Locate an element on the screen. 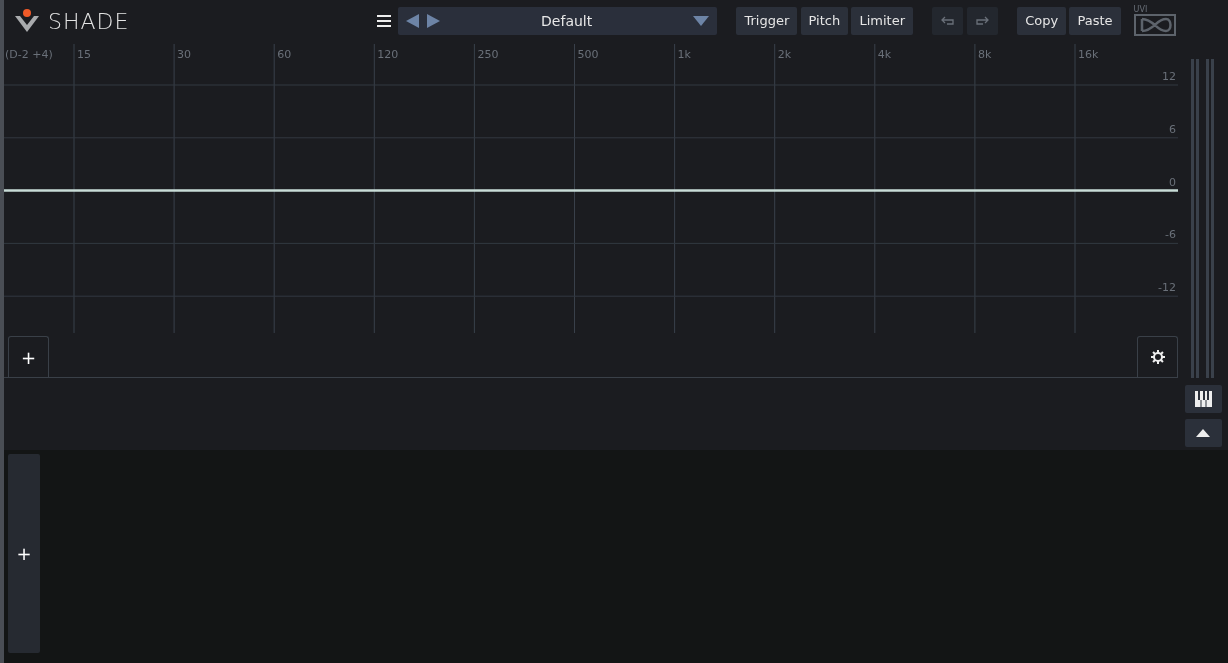  brand-logo-icon is located at coordinates (1154, 25).